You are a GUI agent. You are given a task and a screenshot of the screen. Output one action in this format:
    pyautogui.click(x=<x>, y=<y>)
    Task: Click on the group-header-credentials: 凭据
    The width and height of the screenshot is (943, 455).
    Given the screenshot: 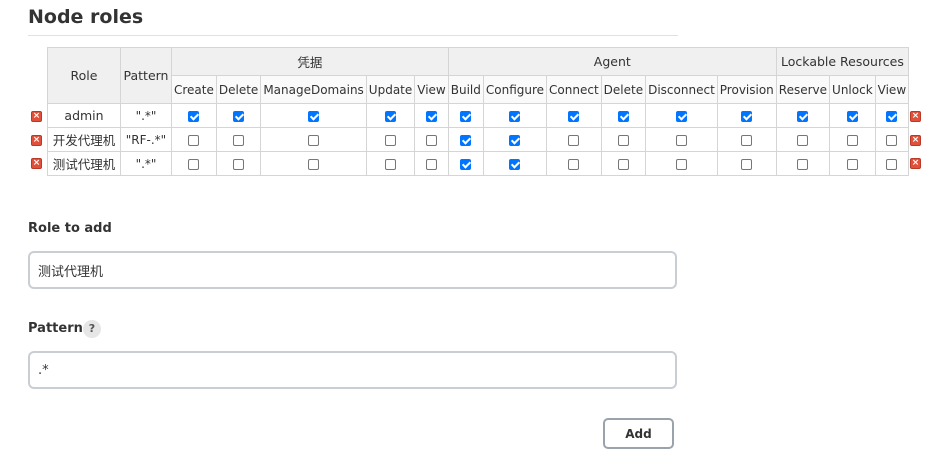 What is the action you would take?
    pyautogui.click(x=310, y=61)
    